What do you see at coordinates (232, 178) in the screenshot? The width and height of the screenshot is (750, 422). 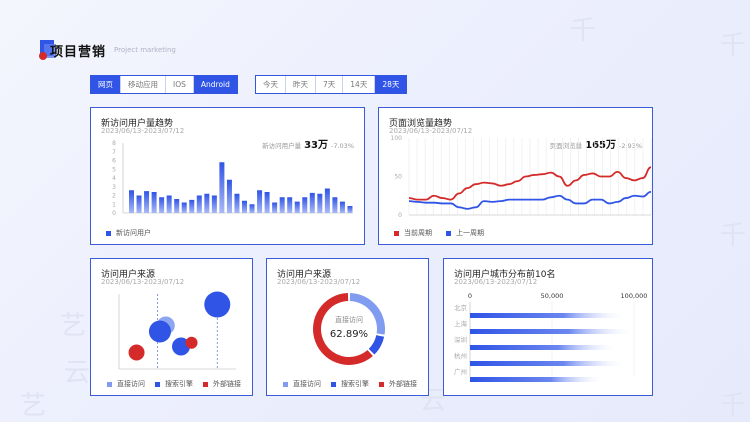 I see `new-users-bar-chart: 012345678` at bounding box center [232, 178].